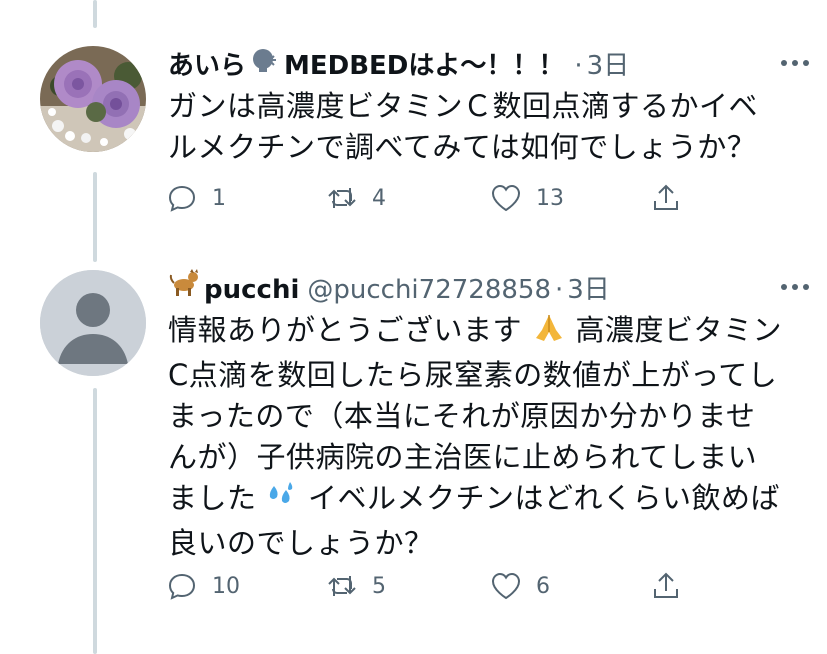  Describe the element at coordinates (282, 501) in the screenshot. I see `sweat-droplets-icon` at that location.